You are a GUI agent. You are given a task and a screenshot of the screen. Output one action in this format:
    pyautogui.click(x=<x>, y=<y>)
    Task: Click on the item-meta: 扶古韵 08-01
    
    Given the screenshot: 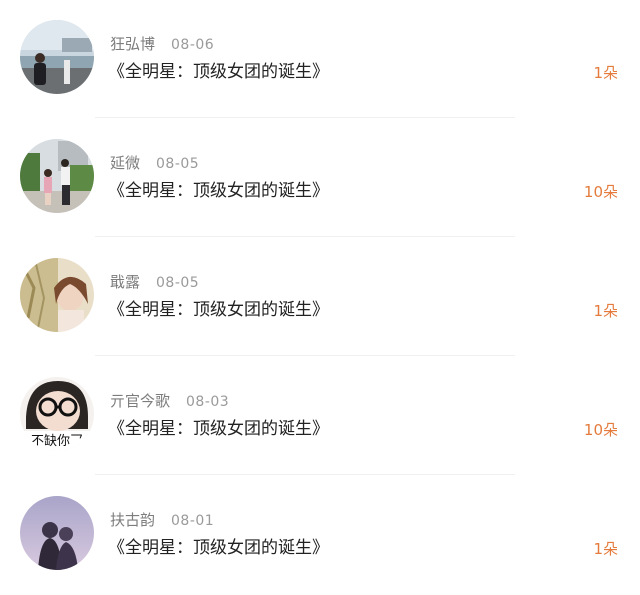 What is the action you would take?
    pyautogui.click(x=162, y=520)
    